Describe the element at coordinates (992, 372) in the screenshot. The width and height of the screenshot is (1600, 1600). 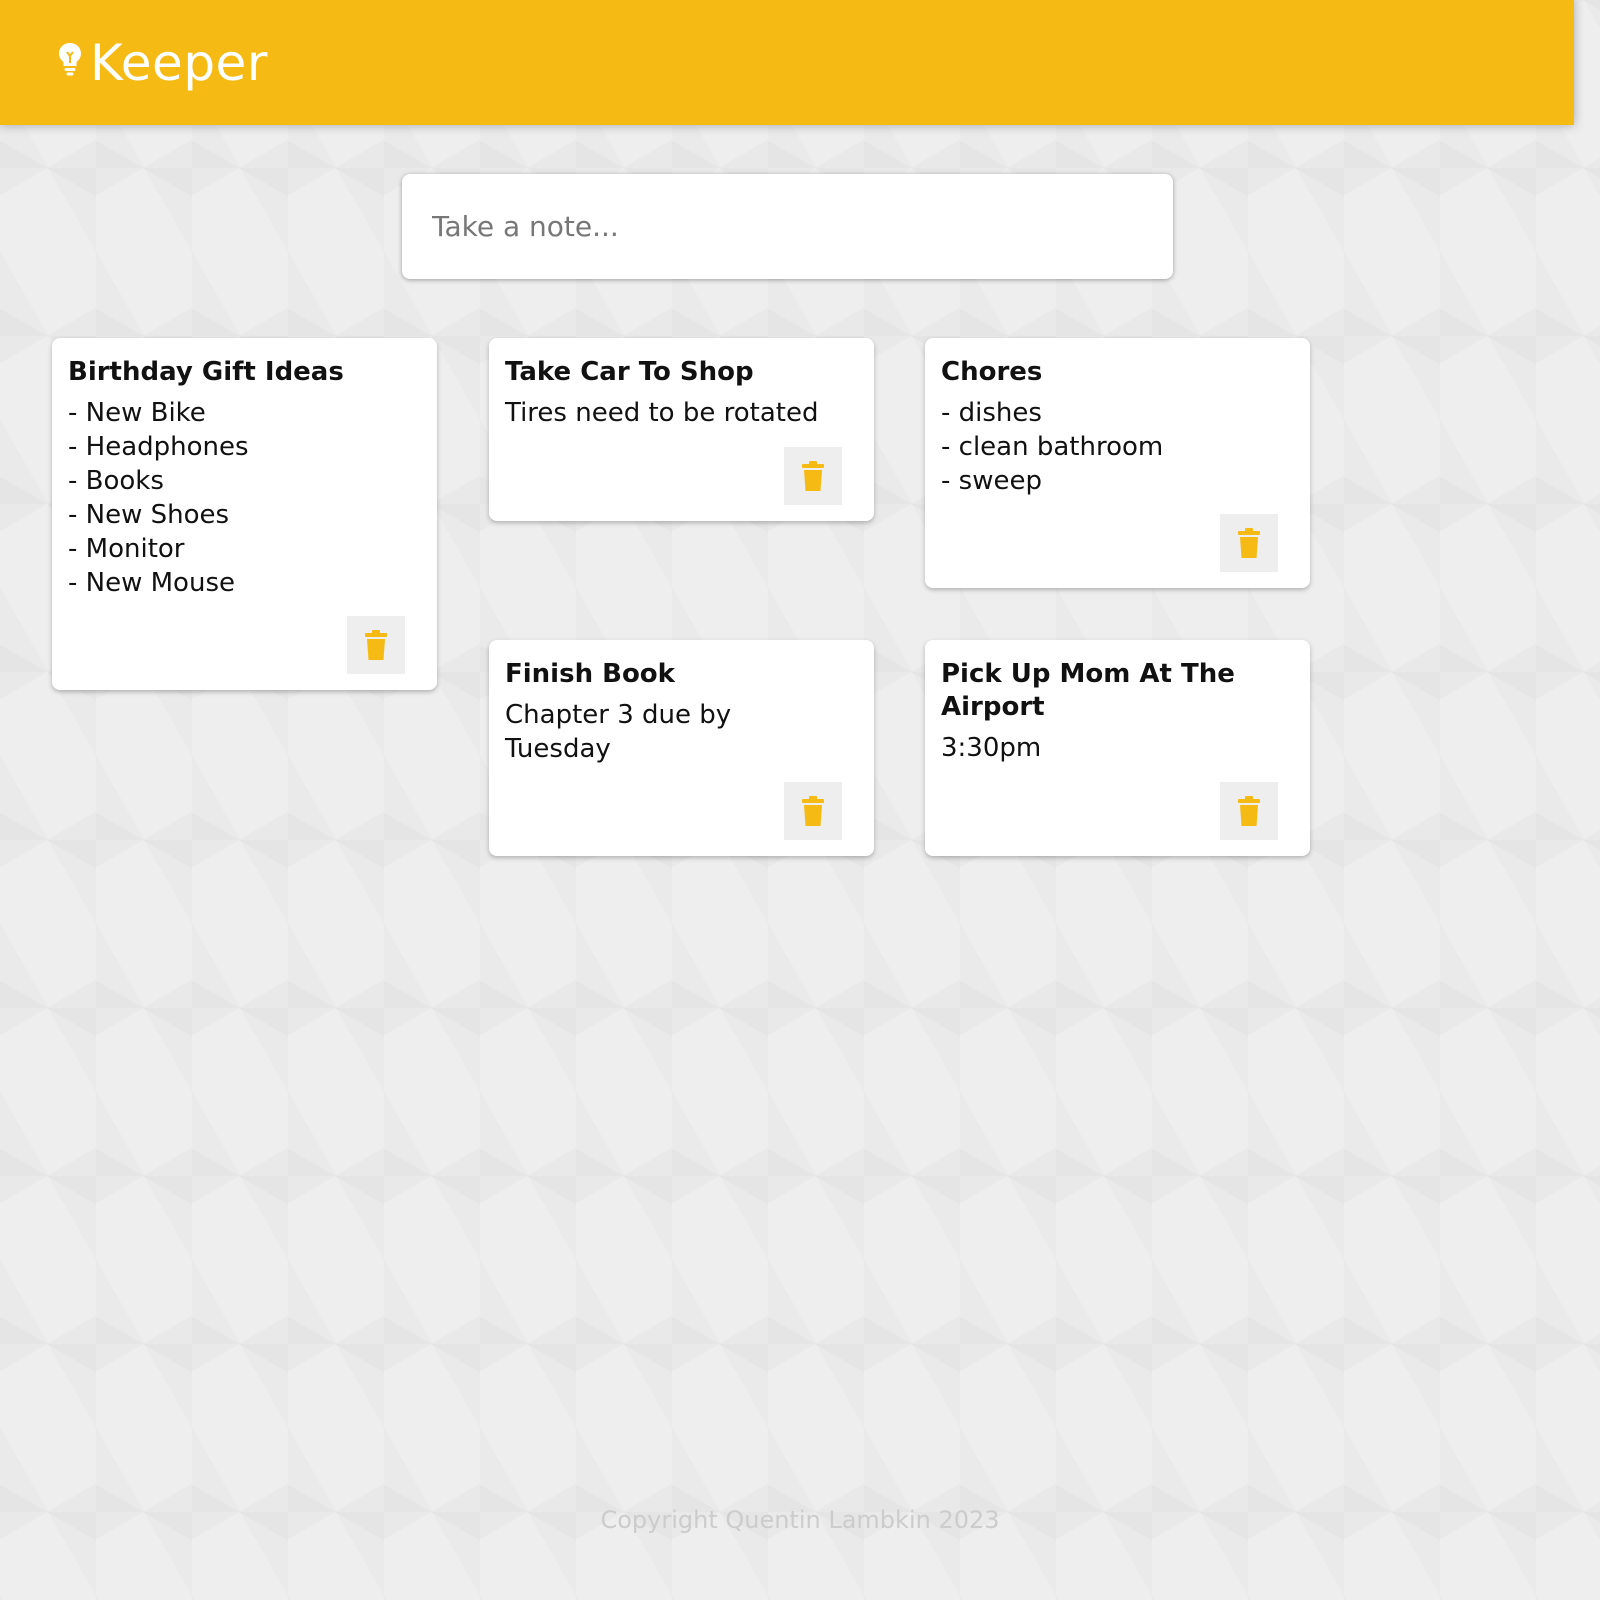
I see `note-title: Chores` at that location.